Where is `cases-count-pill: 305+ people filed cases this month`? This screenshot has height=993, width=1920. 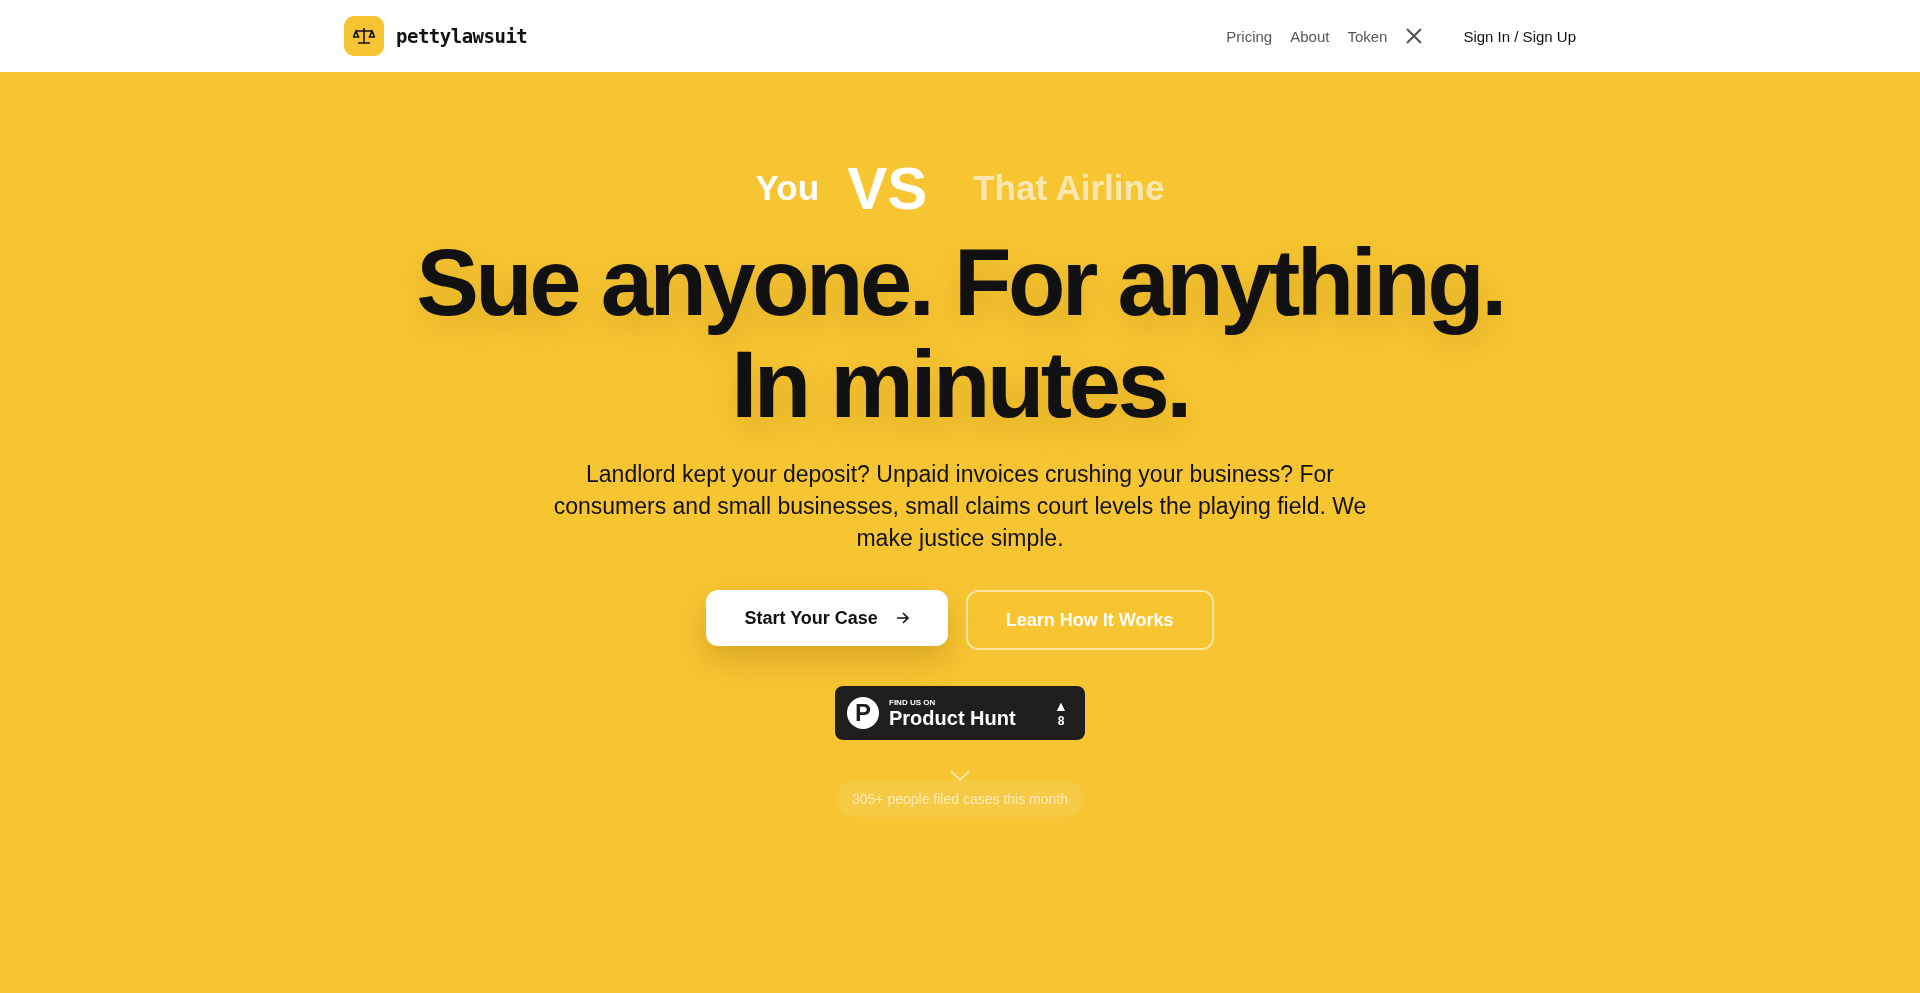
cases-count-pill: 305+ people filed cases this month is located at coordinates (960, 799).